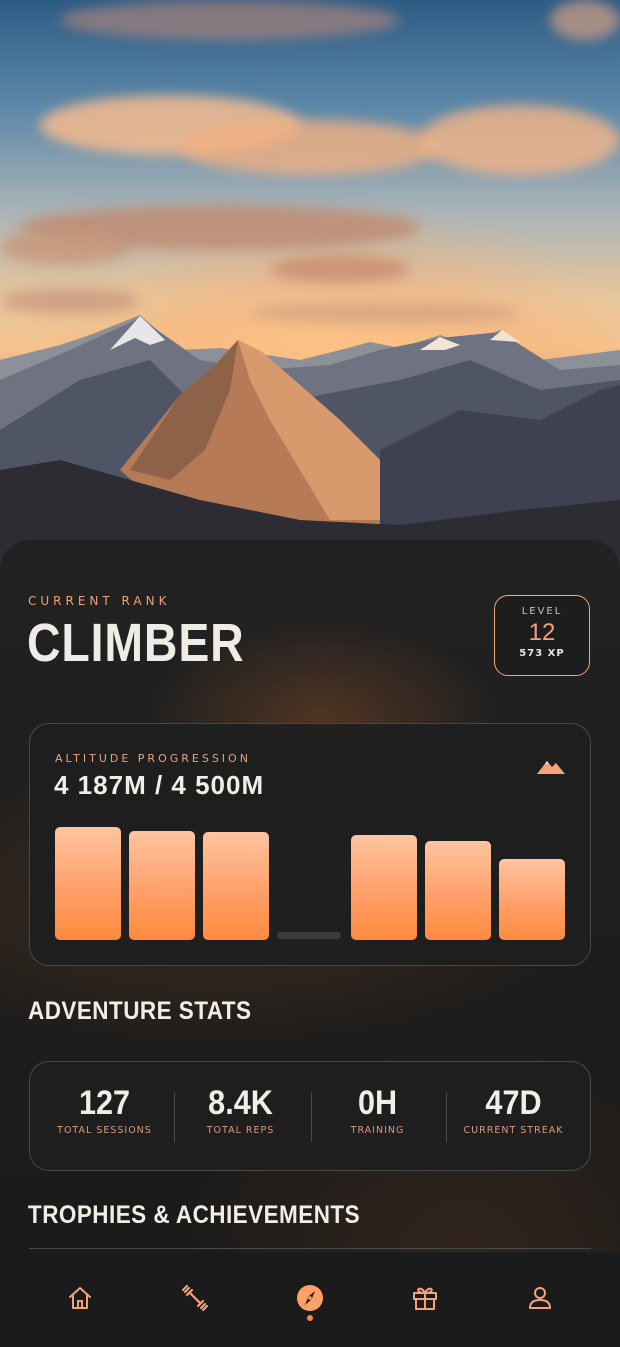  I want to click on stat-value: 47D, so click(513, 1103).